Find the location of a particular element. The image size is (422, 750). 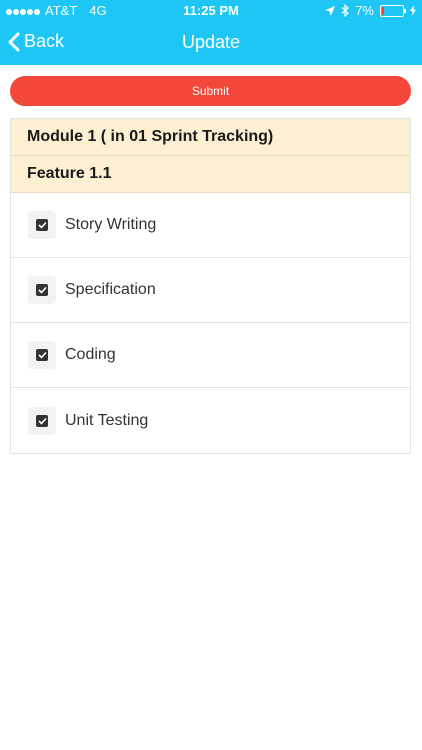

task-row-coding: Coding is located at coordinates (210, 355).